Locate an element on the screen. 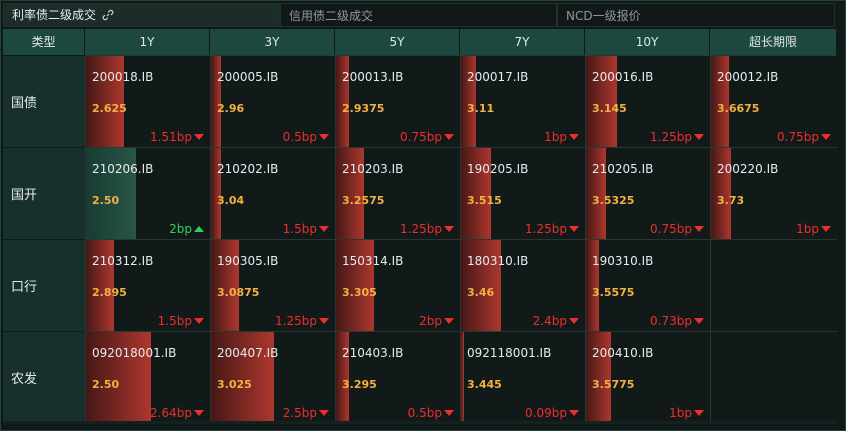 The image size is (846, 431). quote-cell: 200017.IB 3.11 1bp is located at coordinates (522, 101).